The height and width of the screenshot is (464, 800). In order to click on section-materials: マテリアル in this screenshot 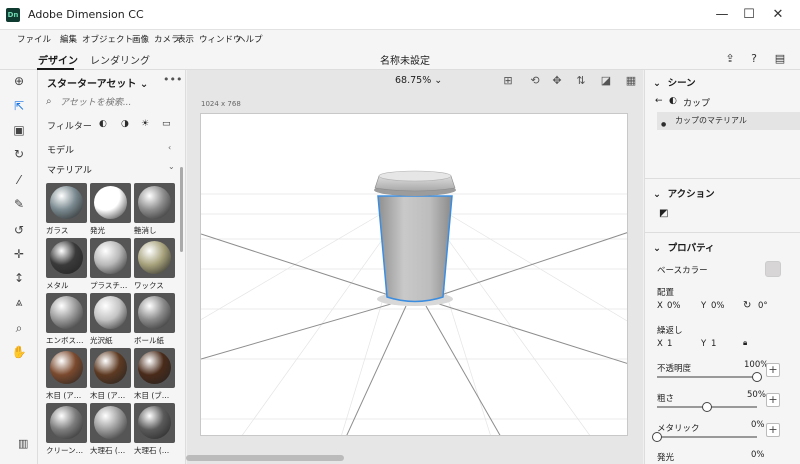, I will do `click(69, 169)`.